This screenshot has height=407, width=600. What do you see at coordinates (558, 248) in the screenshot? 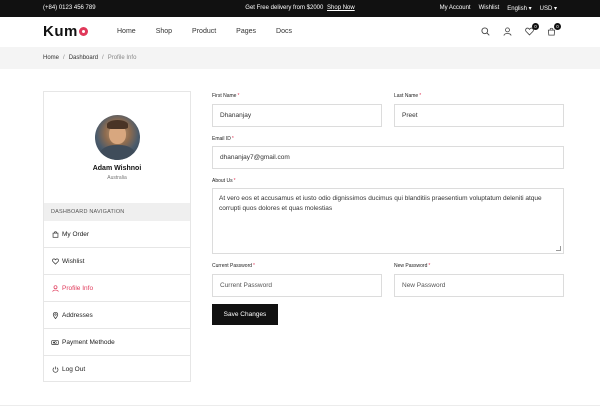
I see `resize-handle-icon` at bounding box center [558, 248].